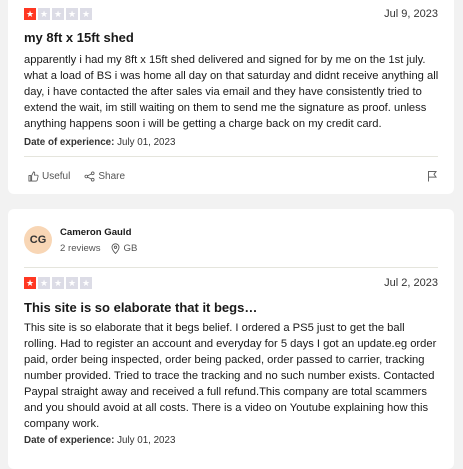 The width and height of the screenshot is (463, 469). Describe the element at coordinates (80, 248) in the screenshot. I see `reviews-count: 2 reviews` at that location.